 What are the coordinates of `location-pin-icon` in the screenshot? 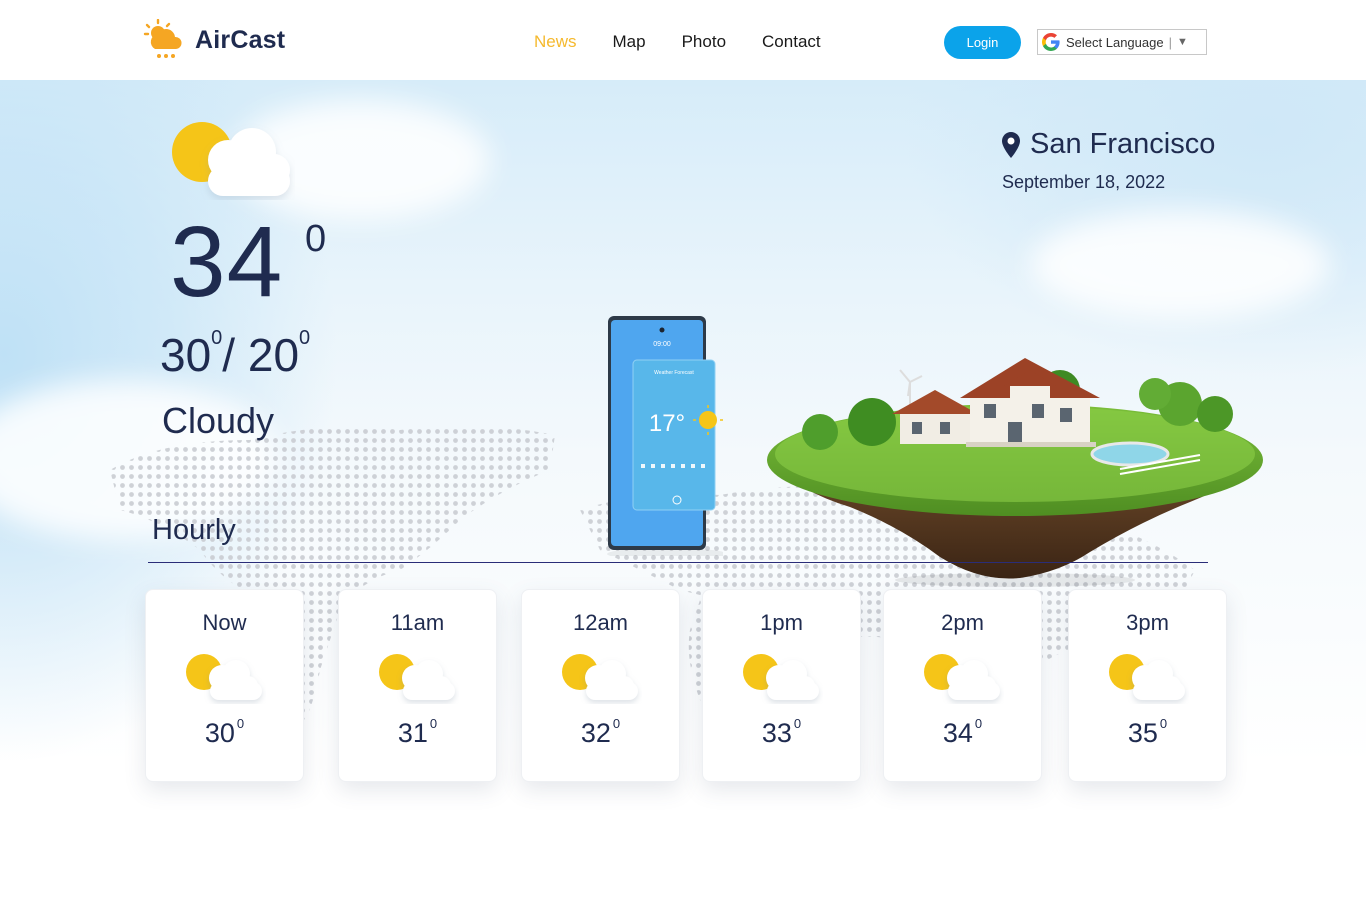 It's located at (1011, 144).